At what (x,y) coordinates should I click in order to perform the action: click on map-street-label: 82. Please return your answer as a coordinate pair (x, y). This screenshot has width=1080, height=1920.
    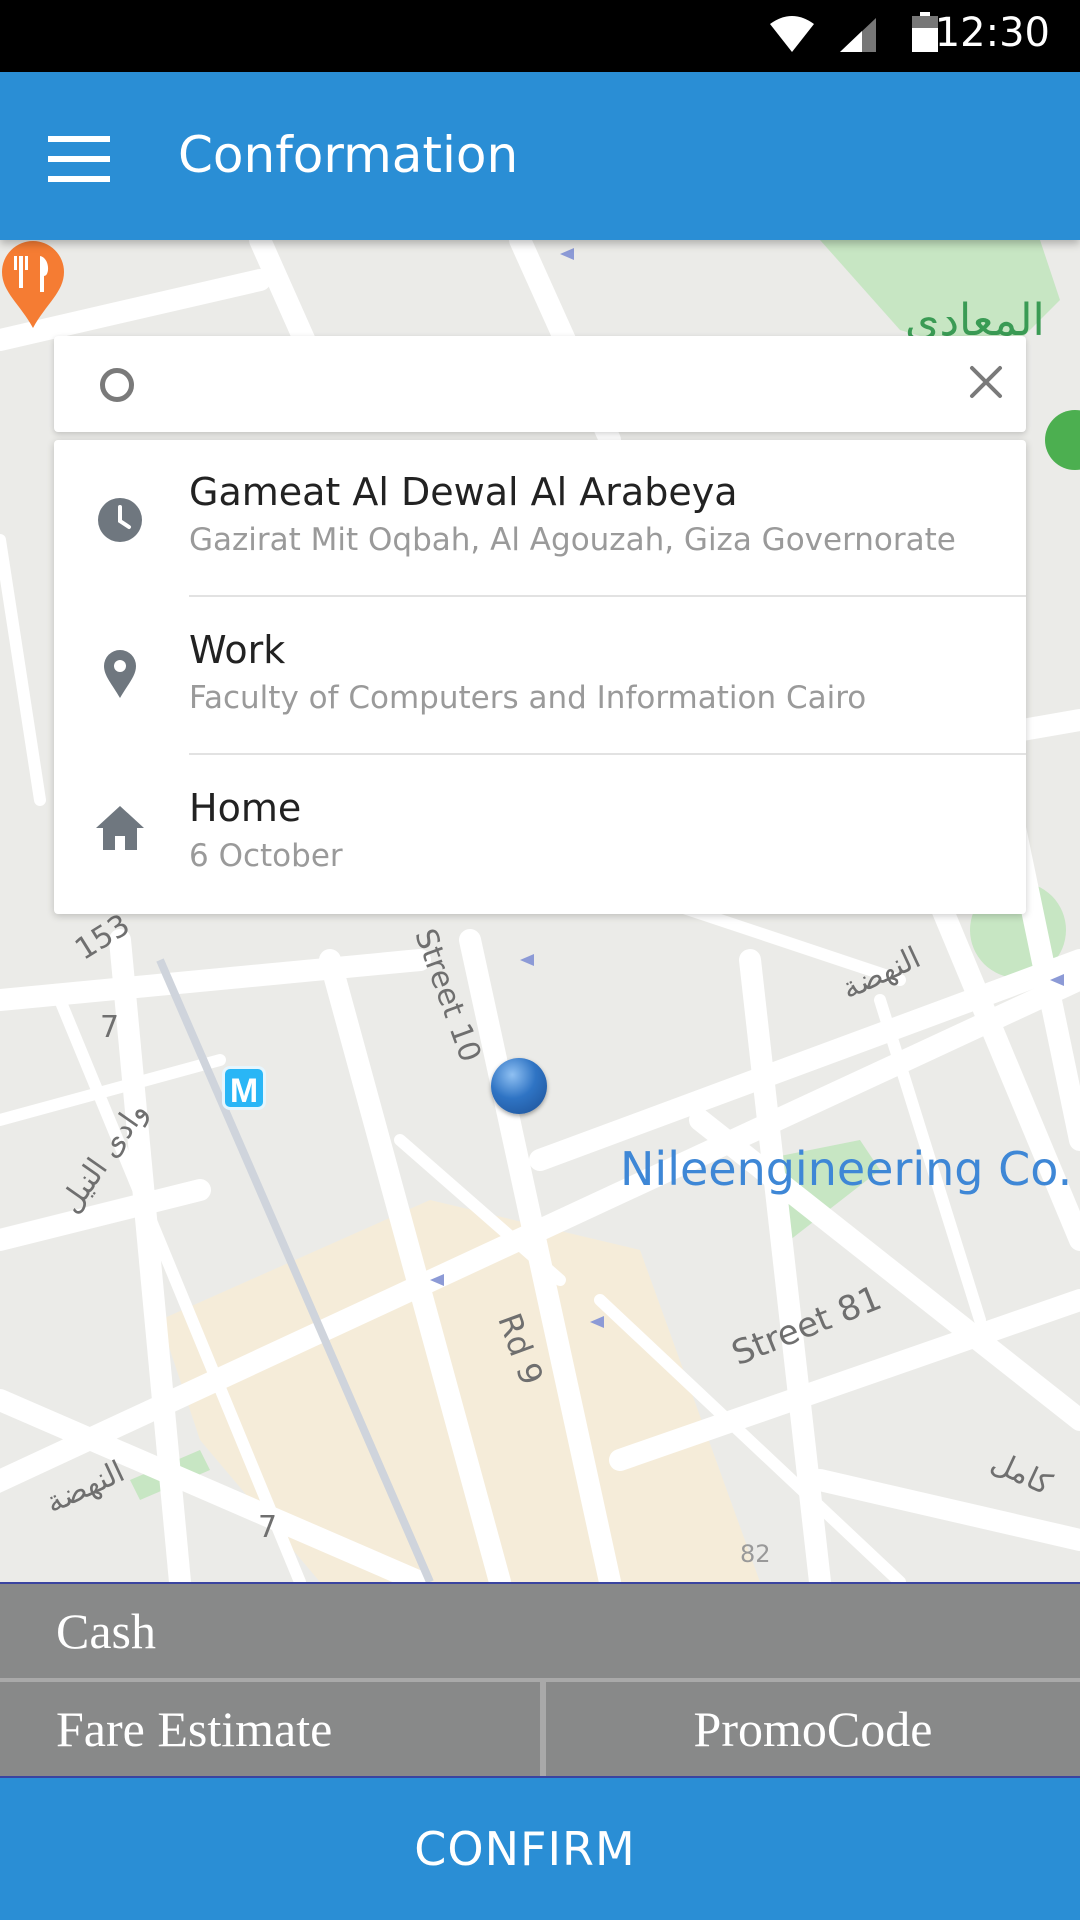
    Looking at the image, I should click on (755, 1554).